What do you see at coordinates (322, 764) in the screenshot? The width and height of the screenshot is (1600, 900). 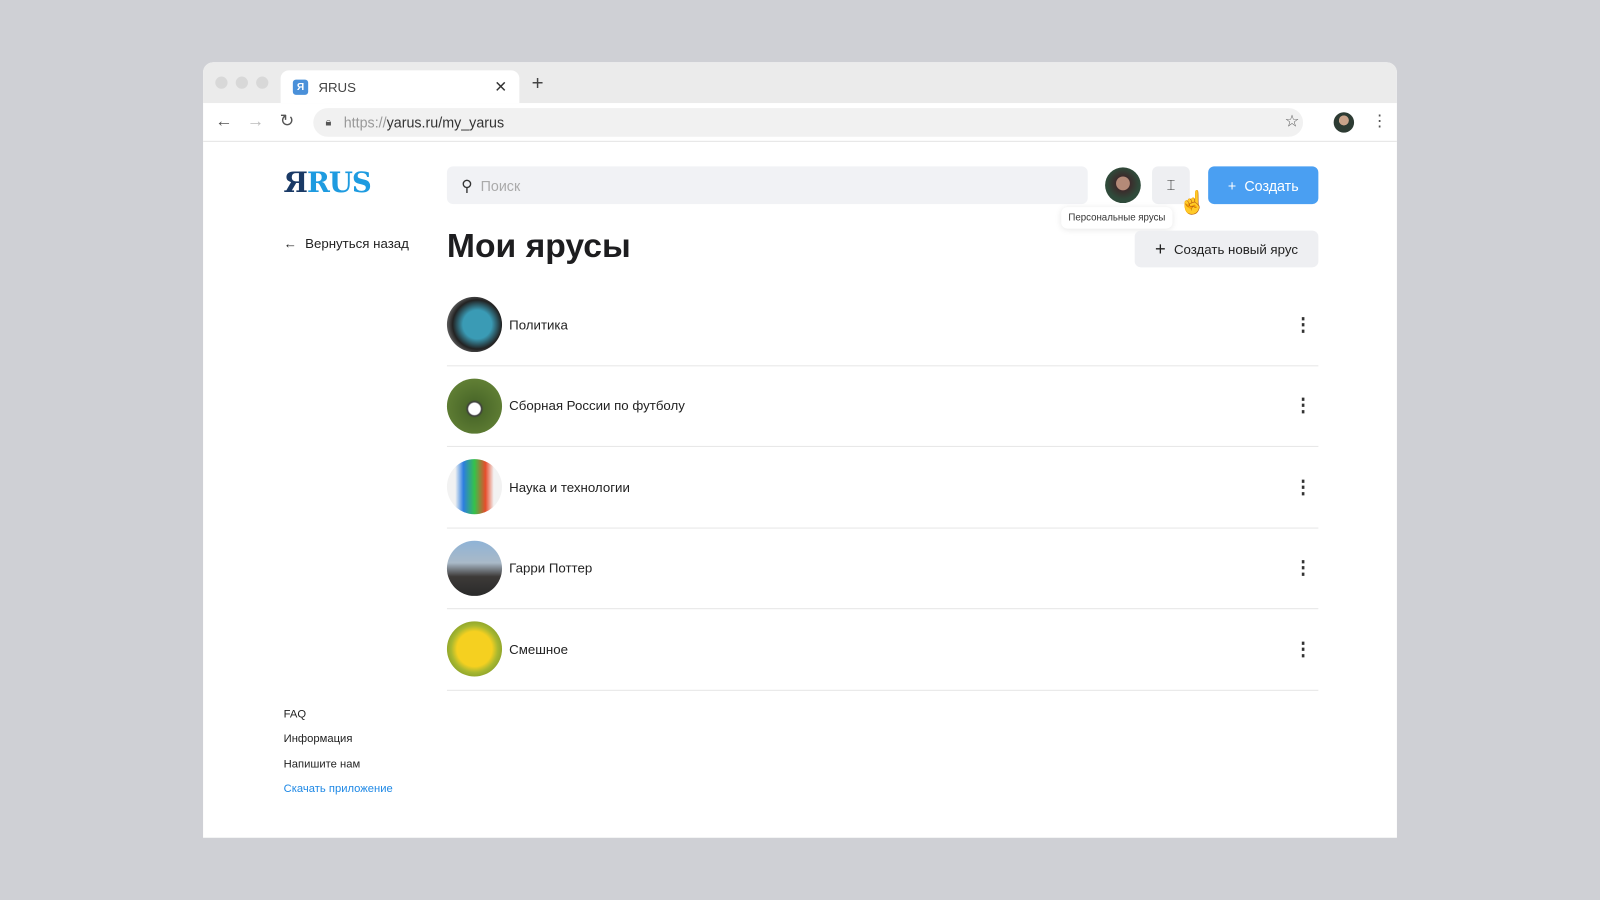 I see `footer-link-contact: Напишите нам` at bounding box center [322, 764].